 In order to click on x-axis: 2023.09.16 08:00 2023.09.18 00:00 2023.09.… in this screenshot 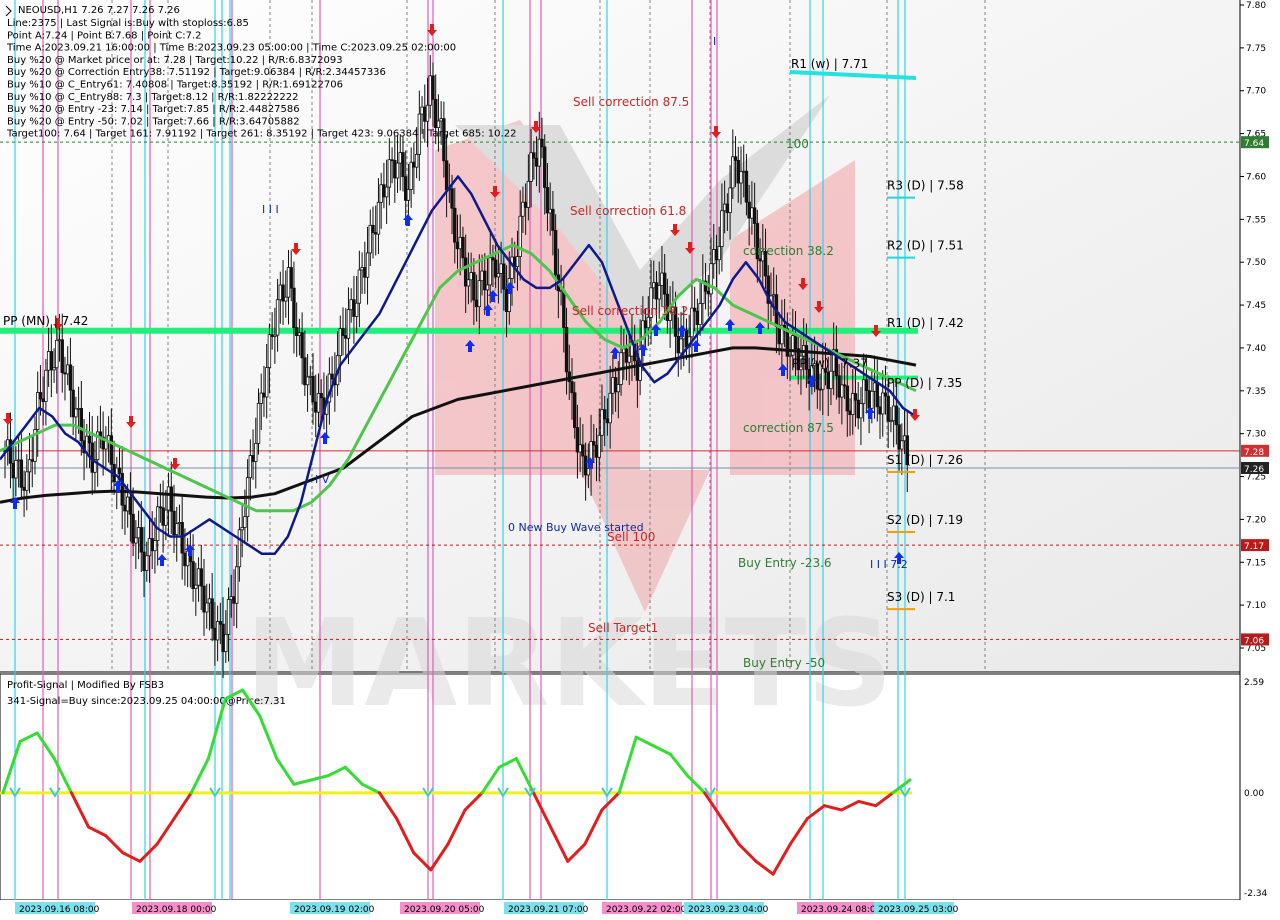, I will do `click(640, 910)`.